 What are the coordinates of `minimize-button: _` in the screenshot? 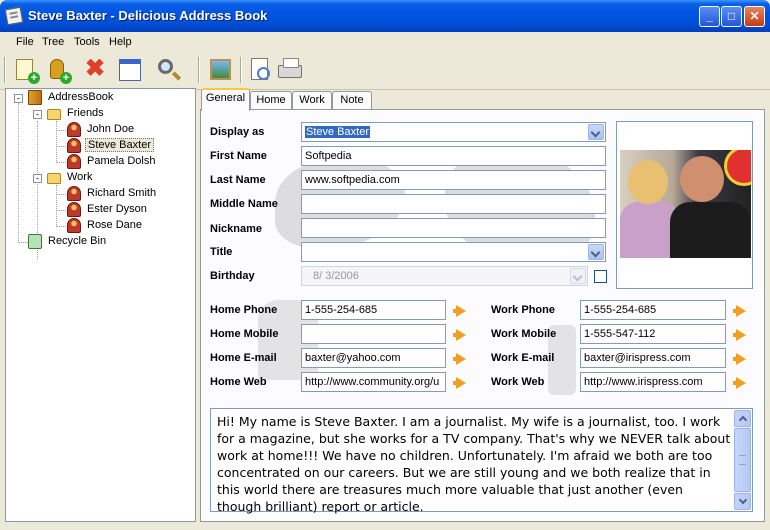 It's located at (709, 16).